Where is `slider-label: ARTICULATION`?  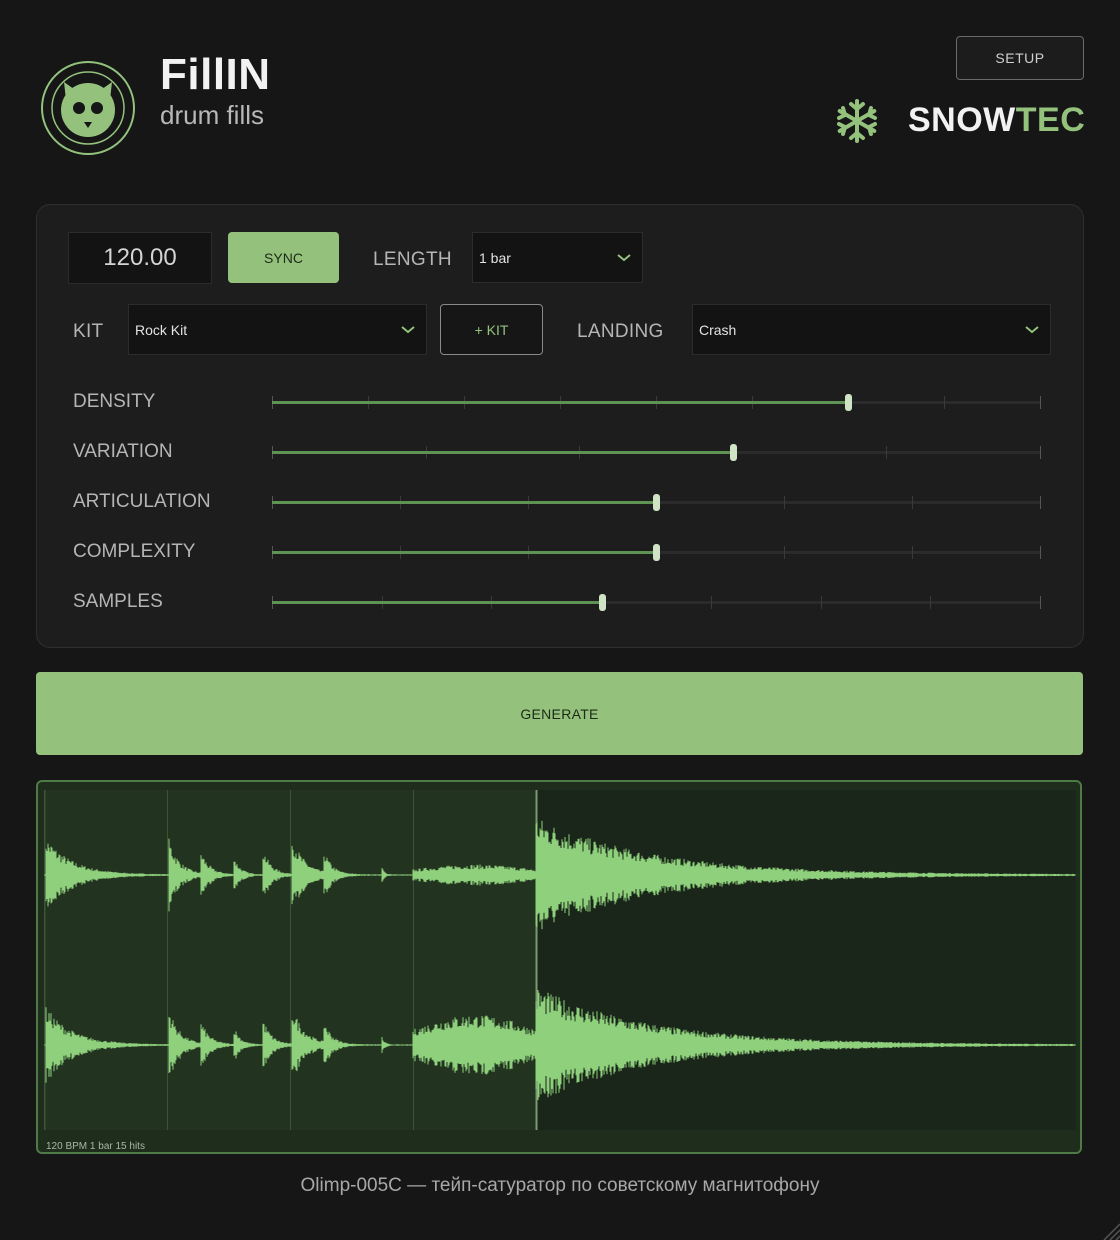
slider-label: ARTICULATION is located at coordinates (142, 501).